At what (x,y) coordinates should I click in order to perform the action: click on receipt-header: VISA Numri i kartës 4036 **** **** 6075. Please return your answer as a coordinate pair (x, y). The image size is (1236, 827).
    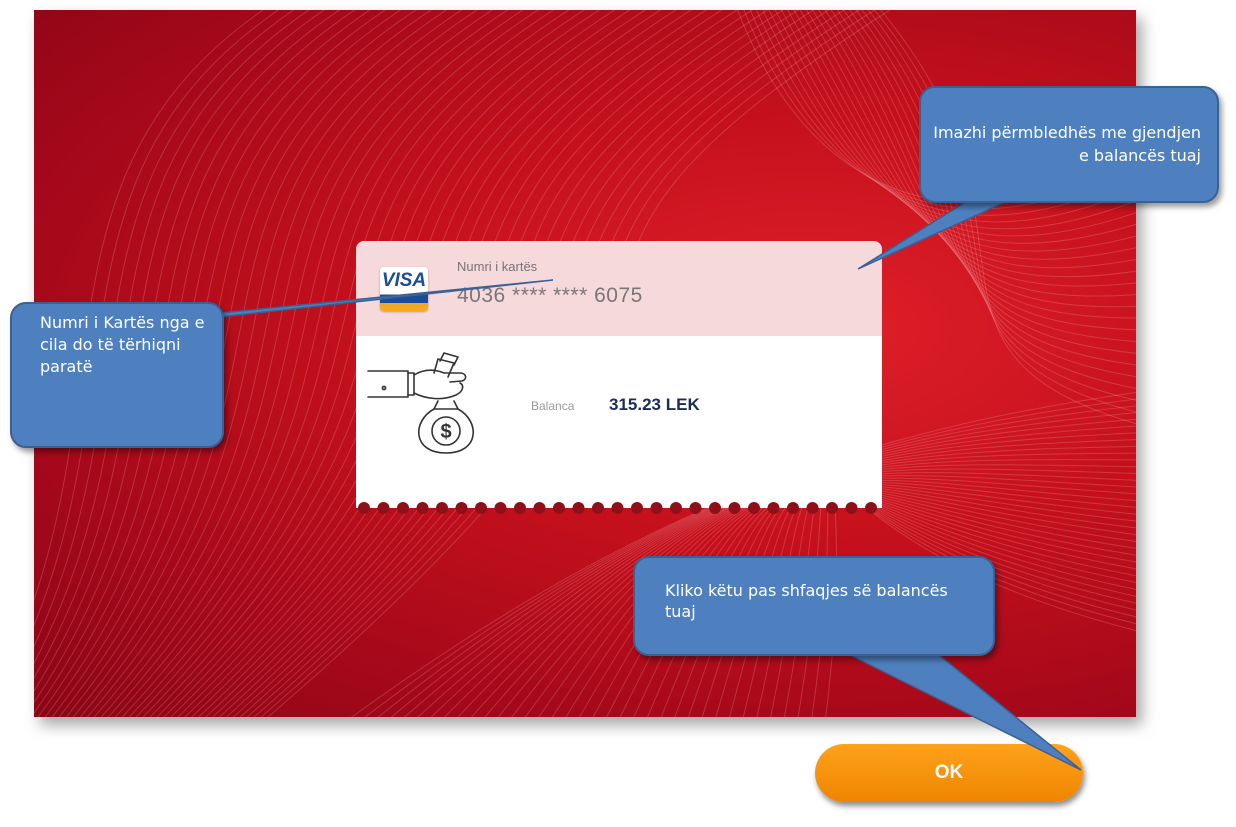
    Looking at the image, I should click on (619, 288).